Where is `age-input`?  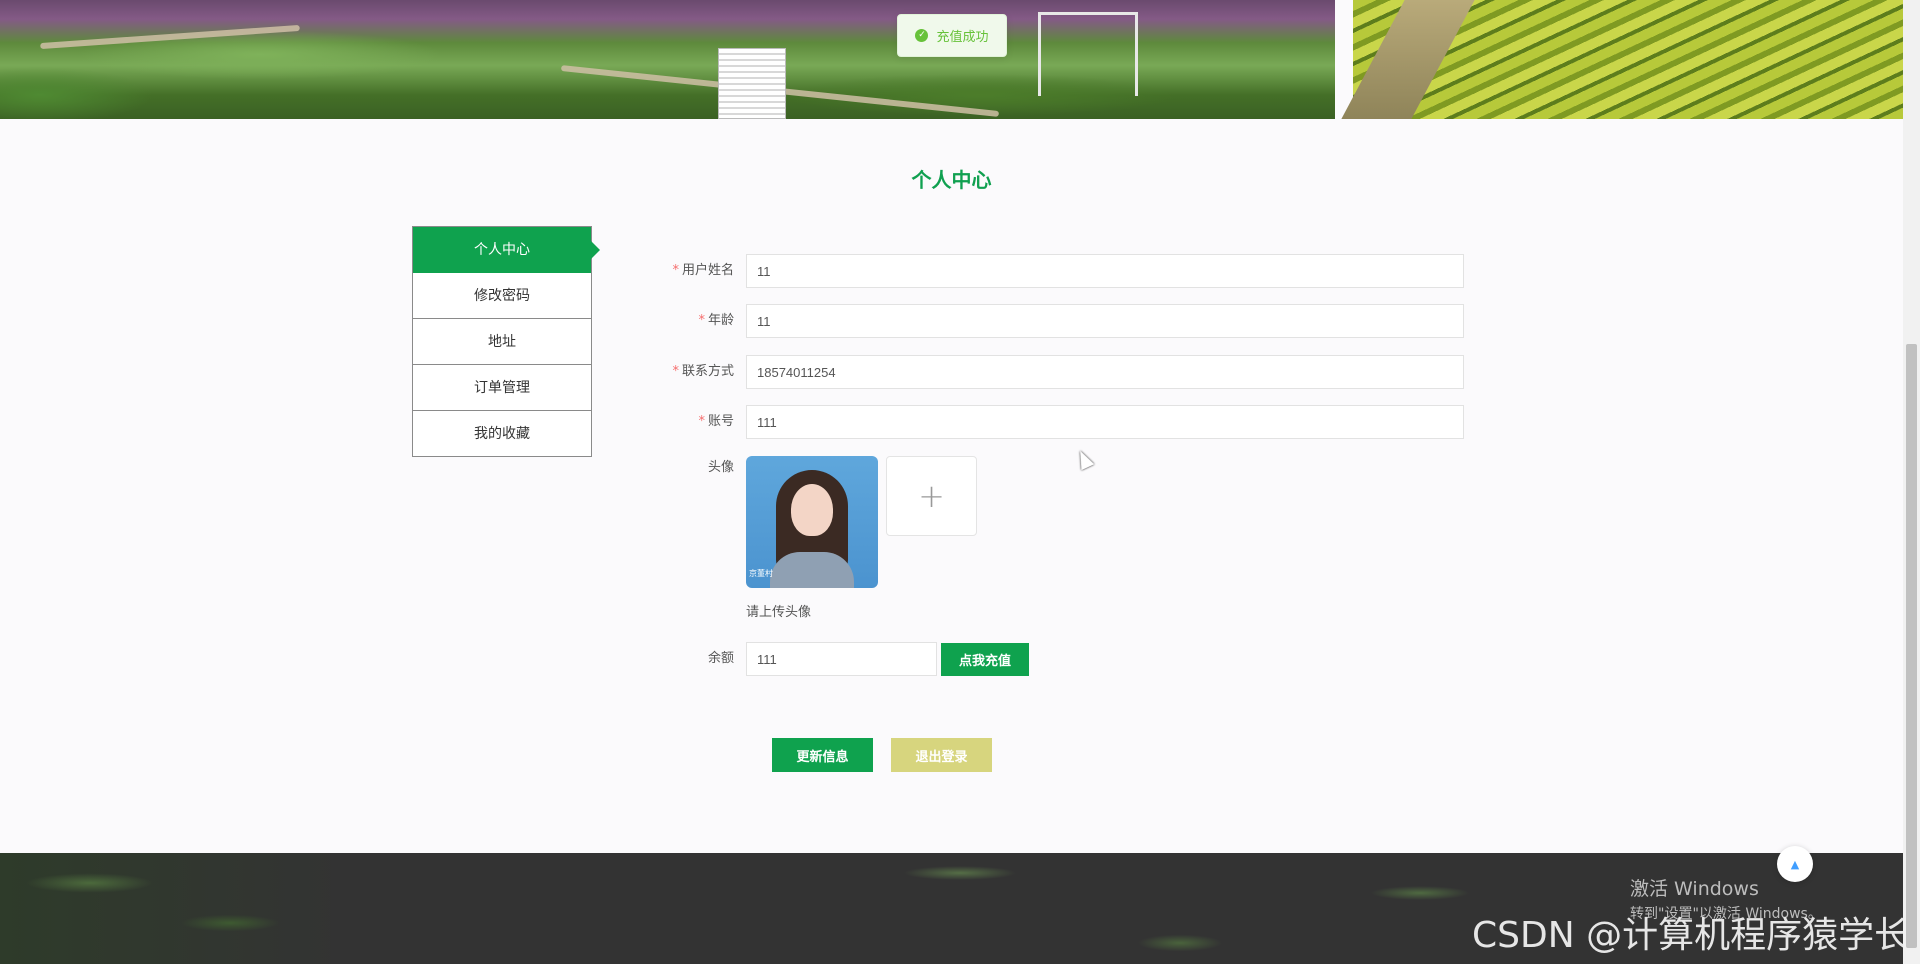
age-input is located at coordinates (1105, 321).